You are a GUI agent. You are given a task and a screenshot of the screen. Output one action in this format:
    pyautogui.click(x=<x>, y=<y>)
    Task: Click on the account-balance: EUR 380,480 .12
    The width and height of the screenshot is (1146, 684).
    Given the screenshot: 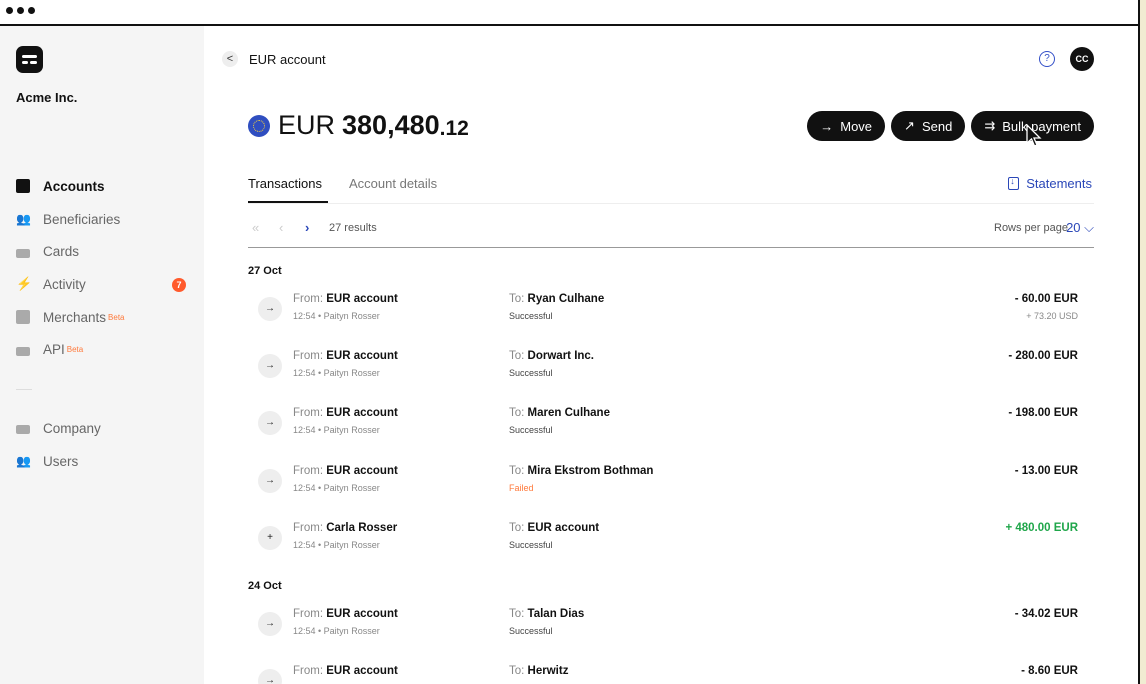 What is the action you would take?
    pyautogui.click(x=358, y=125)
    